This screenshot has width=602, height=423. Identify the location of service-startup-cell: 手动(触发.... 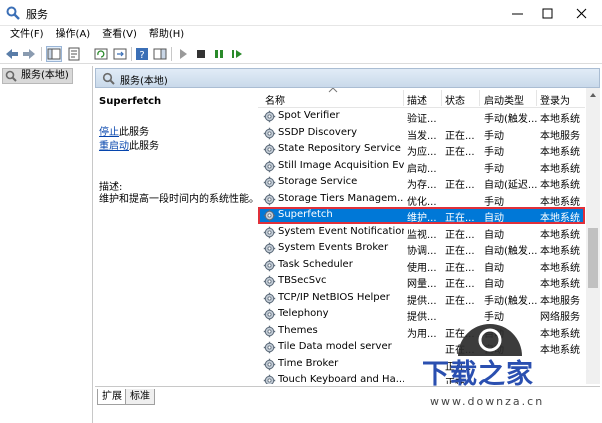
(511, 119).